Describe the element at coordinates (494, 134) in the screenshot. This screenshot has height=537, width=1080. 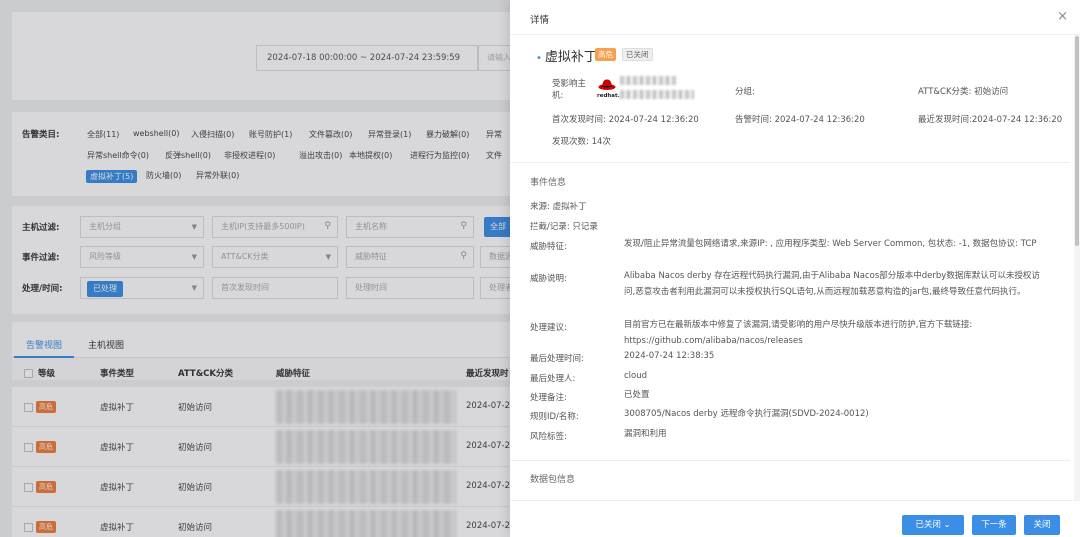
I see `alarm-type-chip: 异常` at that location.